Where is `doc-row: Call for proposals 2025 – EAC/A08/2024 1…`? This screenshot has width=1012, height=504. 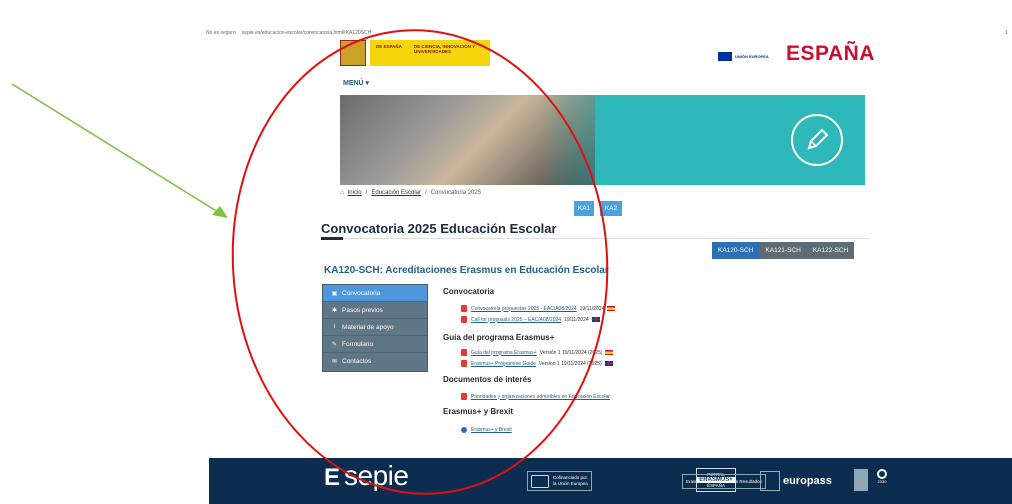 doc-row: Call for proposals 2025 – EAC/A08/2024 1… is located at coordinates (530, 319).